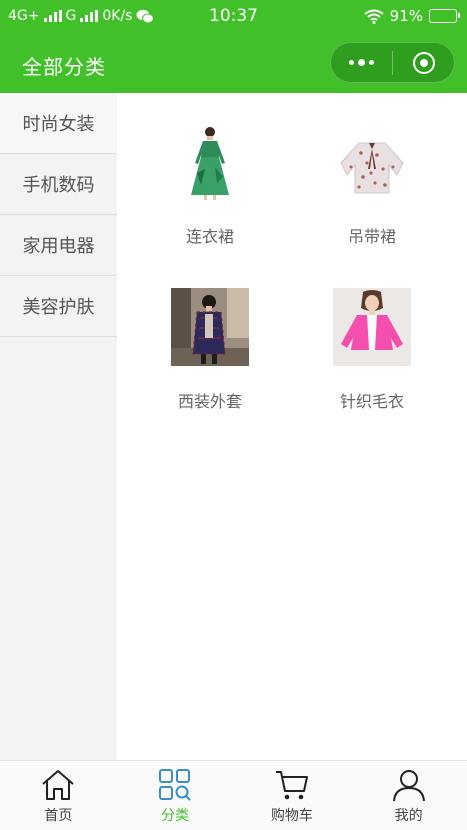 The image size is (467, 830). Describe the element at coordinates (406, 16) in the screenshot. I see `battery-percent: 91%` at that location.